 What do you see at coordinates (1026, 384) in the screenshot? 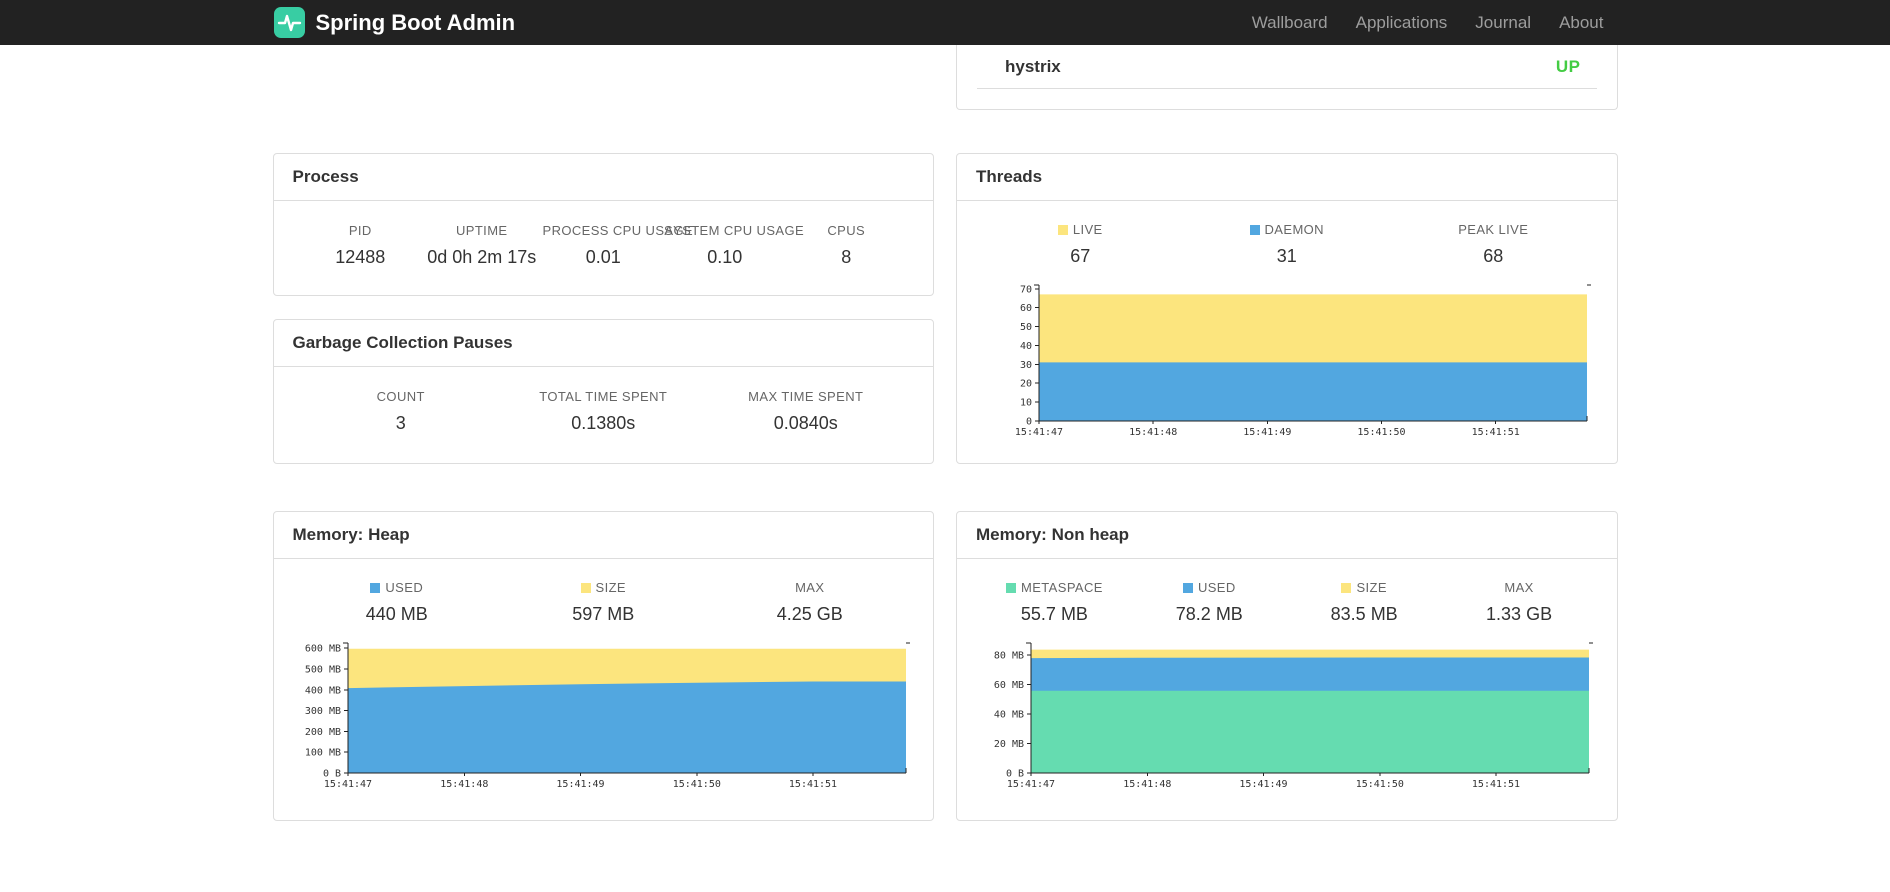
I see `svg-text: 20` at bounding box center [1026, 384].